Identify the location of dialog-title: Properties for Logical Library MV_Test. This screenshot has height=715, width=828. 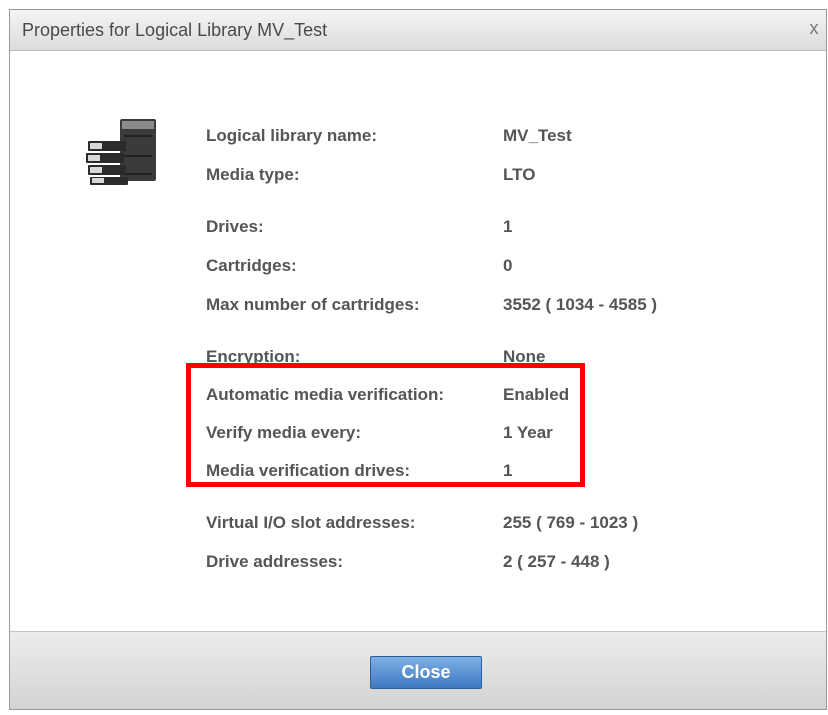
(175, 30).